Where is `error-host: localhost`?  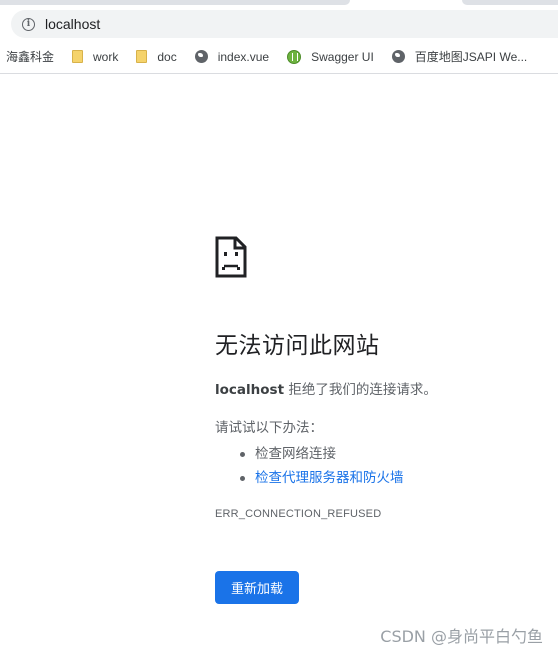
error-host: localhost is located at coordinates (250, 390).